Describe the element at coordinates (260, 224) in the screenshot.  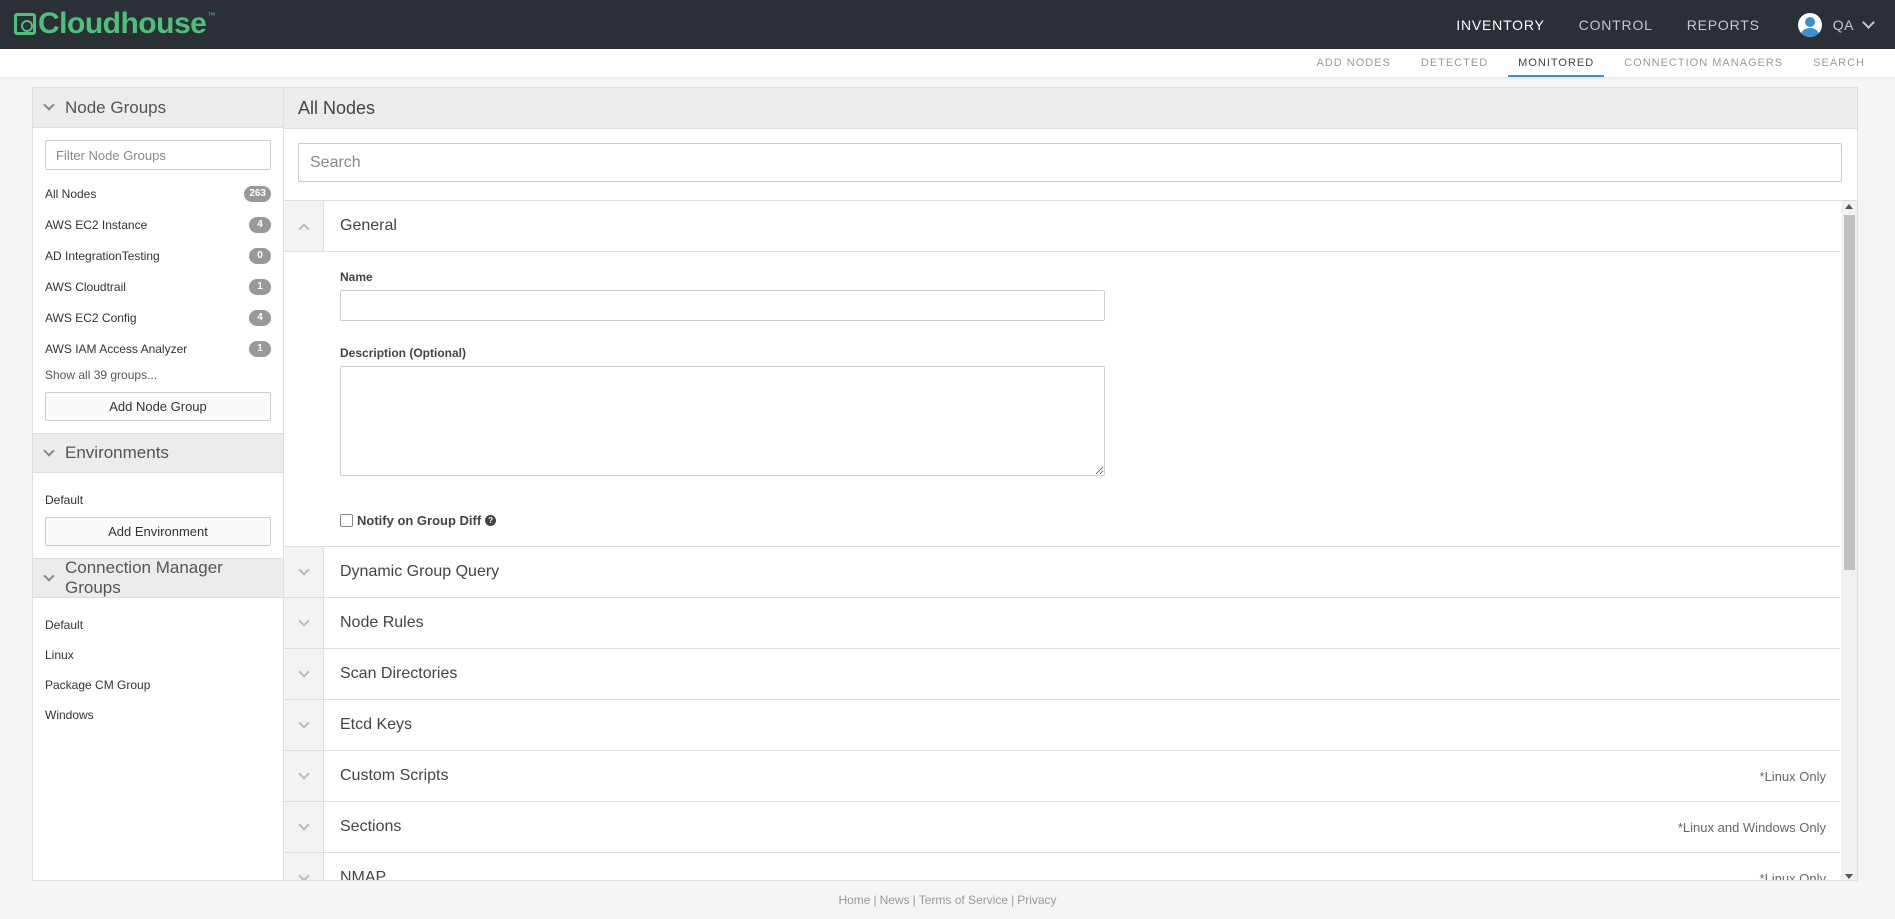
I see `node-count-badge: 4` at that location.